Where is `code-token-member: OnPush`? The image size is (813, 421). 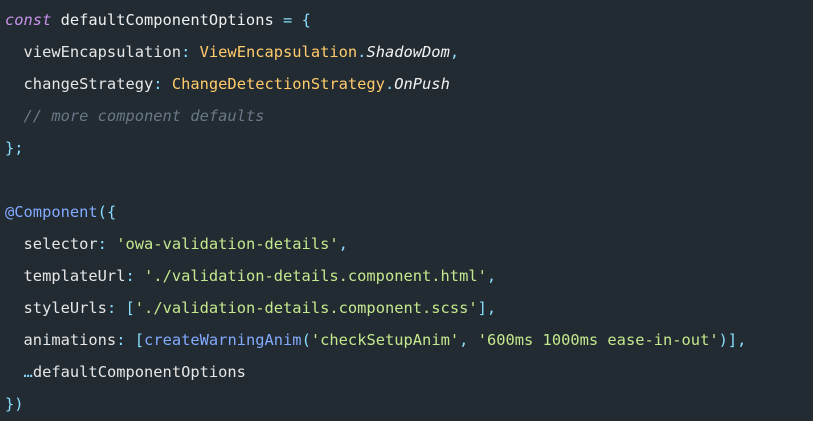 code-token-member: OnPush is located at coordinates (422, 84).